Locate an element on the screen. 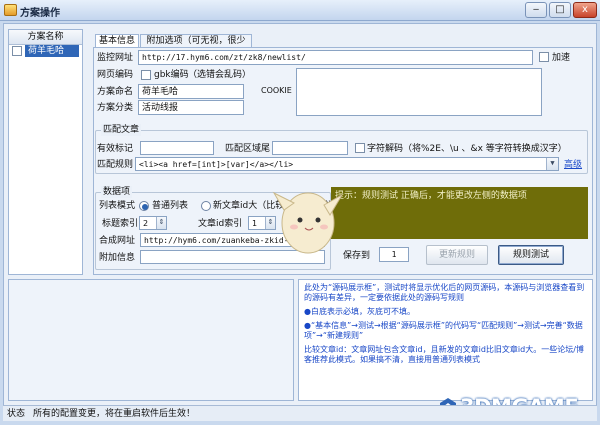  save-to-input: 1 is located at coordinates (394, 254).